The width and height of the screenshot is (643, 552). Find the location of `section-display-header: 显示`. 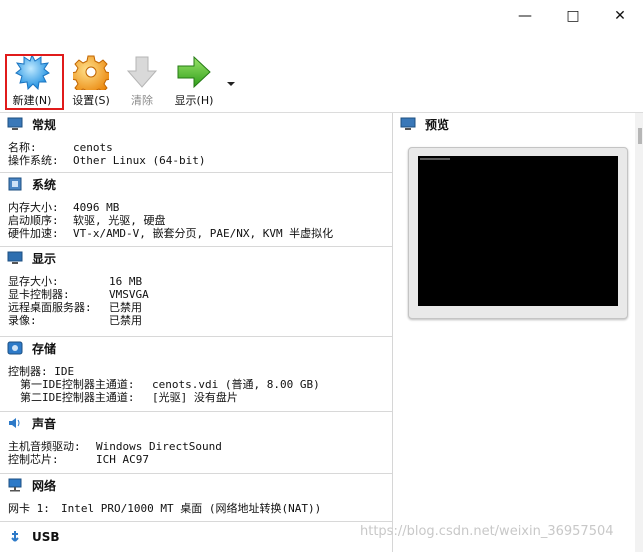

section-display-header: 显示 is located at coordinates (196, 258).